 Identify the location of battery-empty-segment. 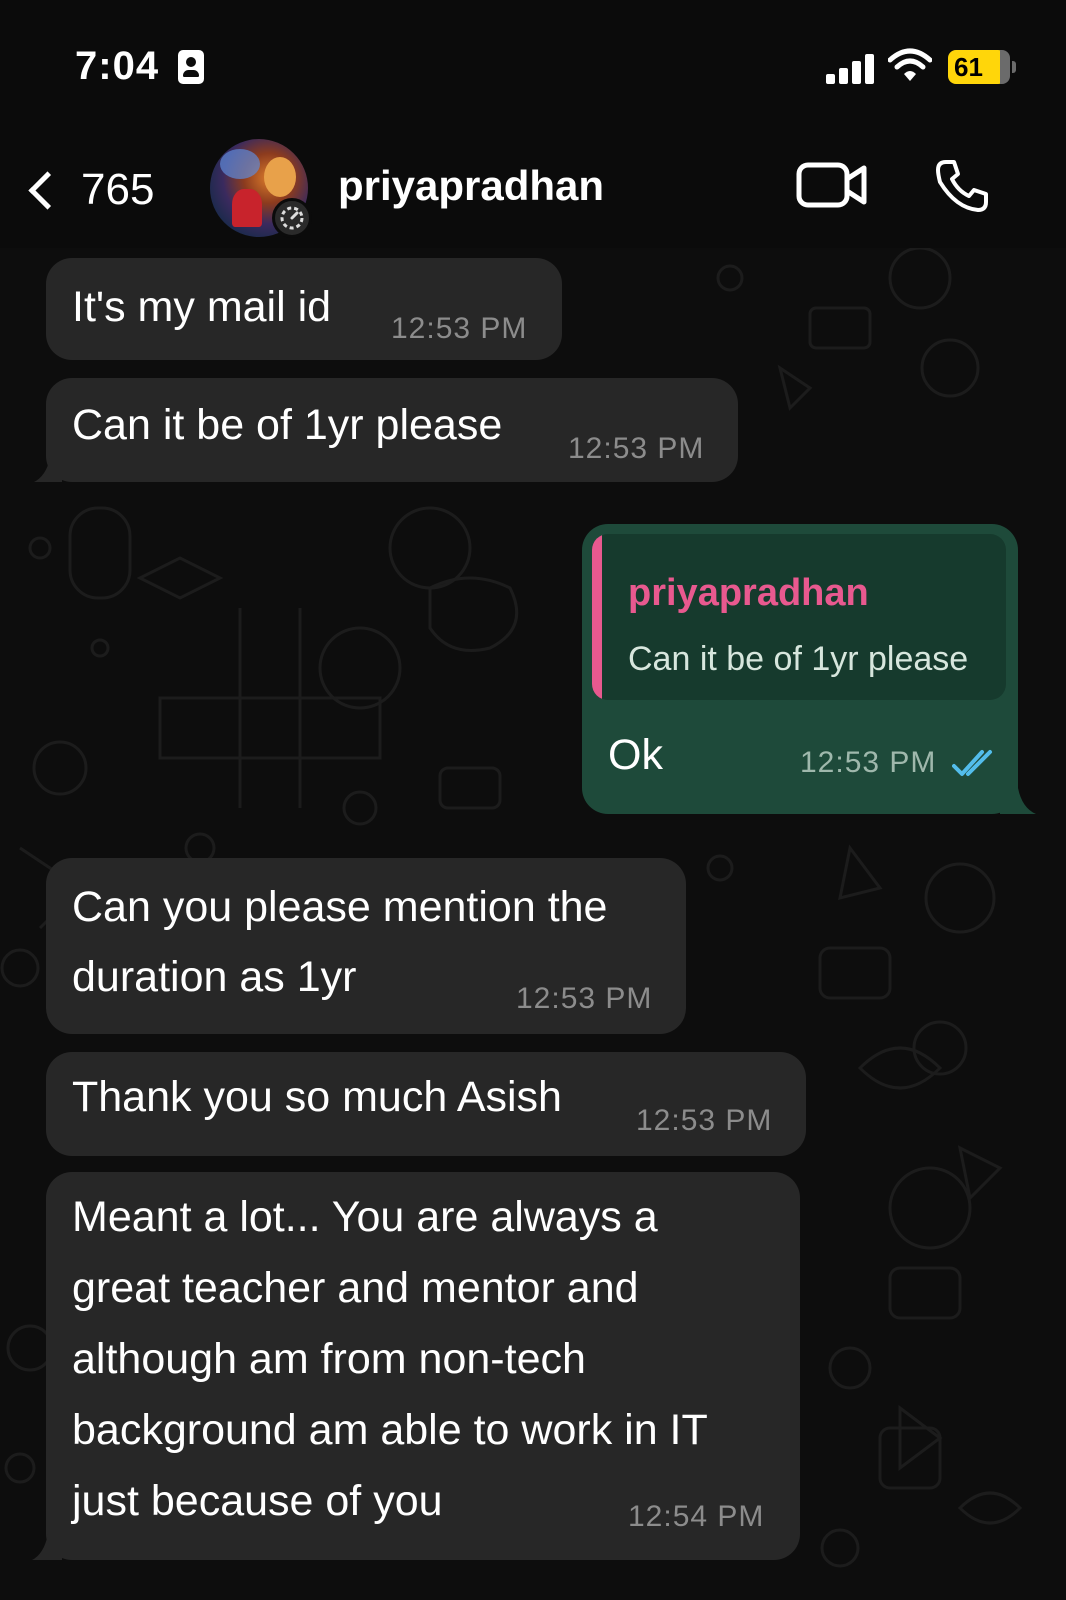
(1005, 67).